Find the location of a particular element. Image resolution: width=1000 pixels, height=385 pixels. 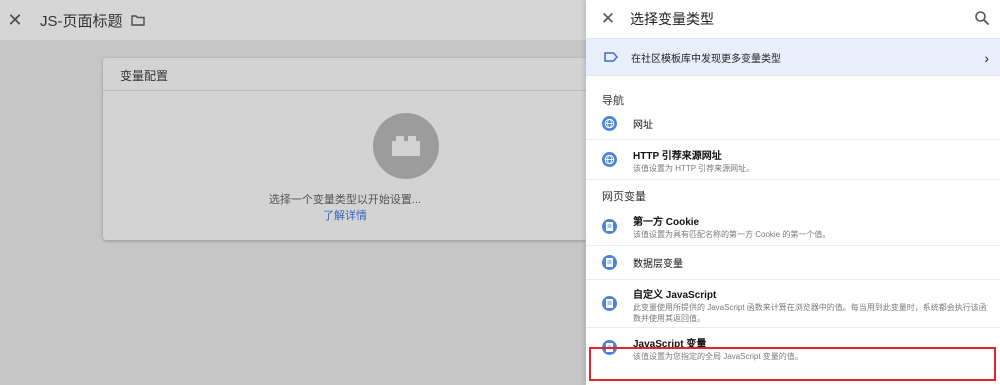

close-icon: ✕ is located at coordinates (608, 19).